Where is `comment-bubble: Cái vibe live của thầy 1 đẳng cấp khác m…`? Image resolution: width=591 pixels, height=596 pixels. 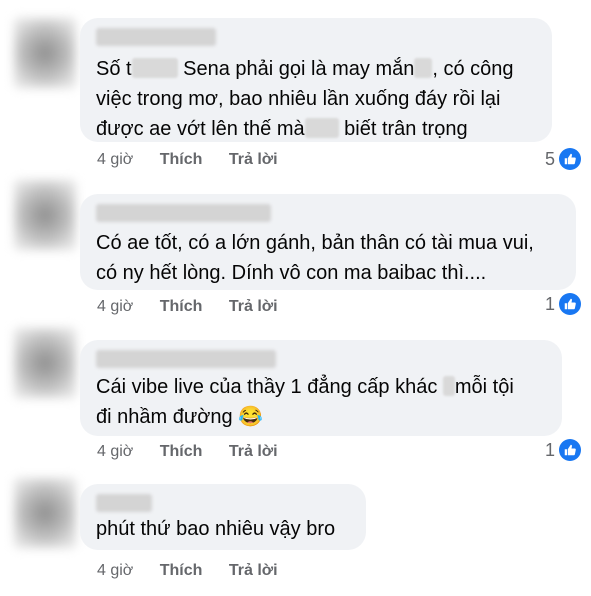 comment-bubble: Cái vibe live của thầy 1 đẳng cấp khác m… is located at coordinates (321, 388).